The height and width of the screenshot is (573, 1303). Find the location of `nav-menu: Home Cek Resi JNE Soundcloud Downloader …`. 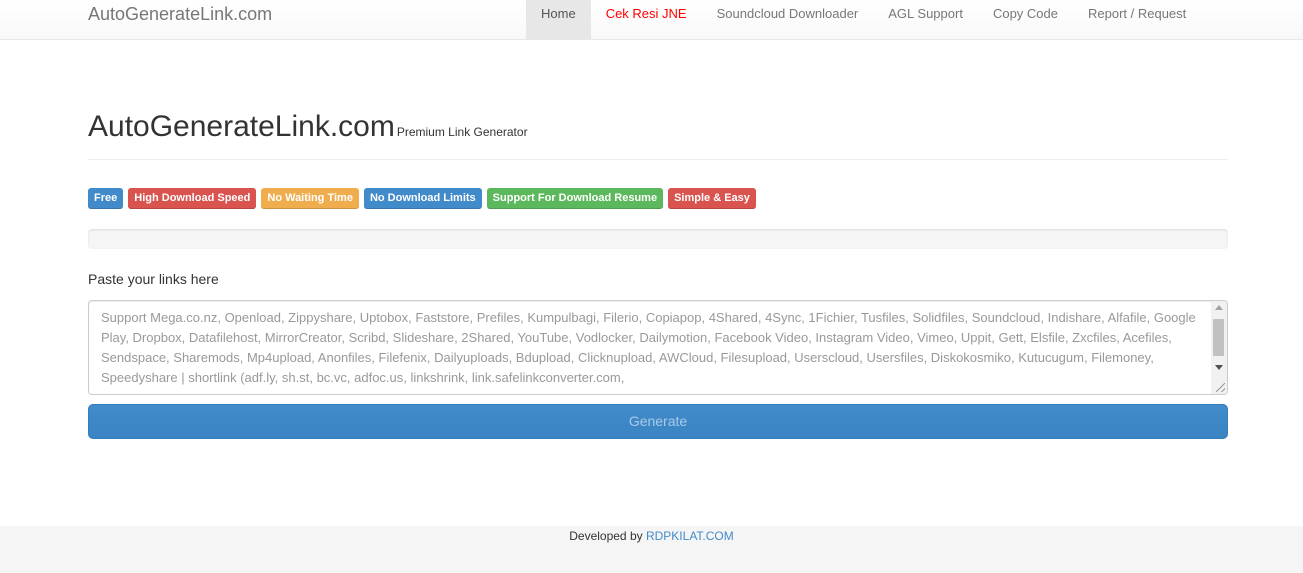

nav-menu: Home Cek Resi JNE Soundcloud Downloader … is located at coordinates (863, 20).